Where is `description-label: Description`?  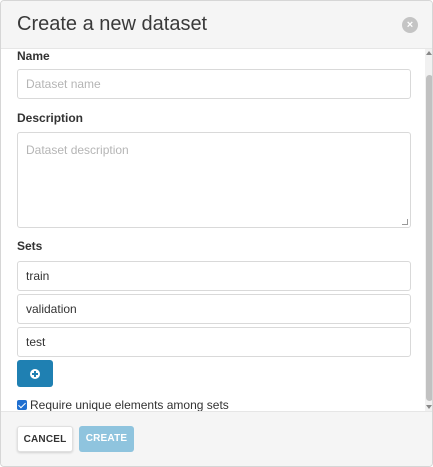
description-label: Description is located at coordinates (50, 118).